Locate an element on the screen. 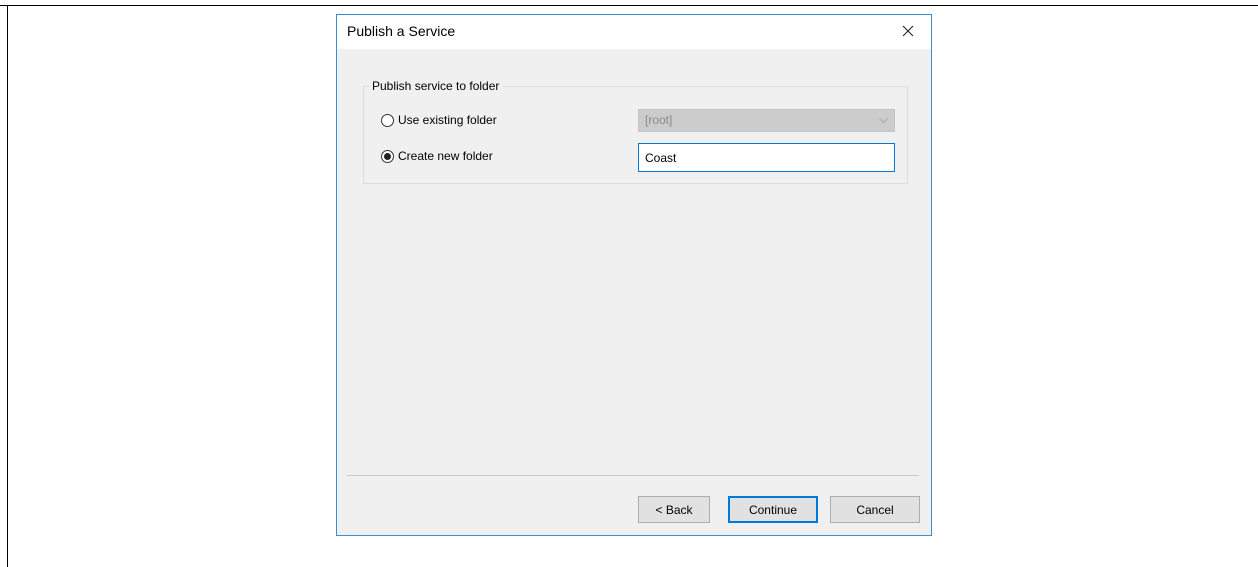  existing-folder-value: [root] is located at coordinates (659, 120).